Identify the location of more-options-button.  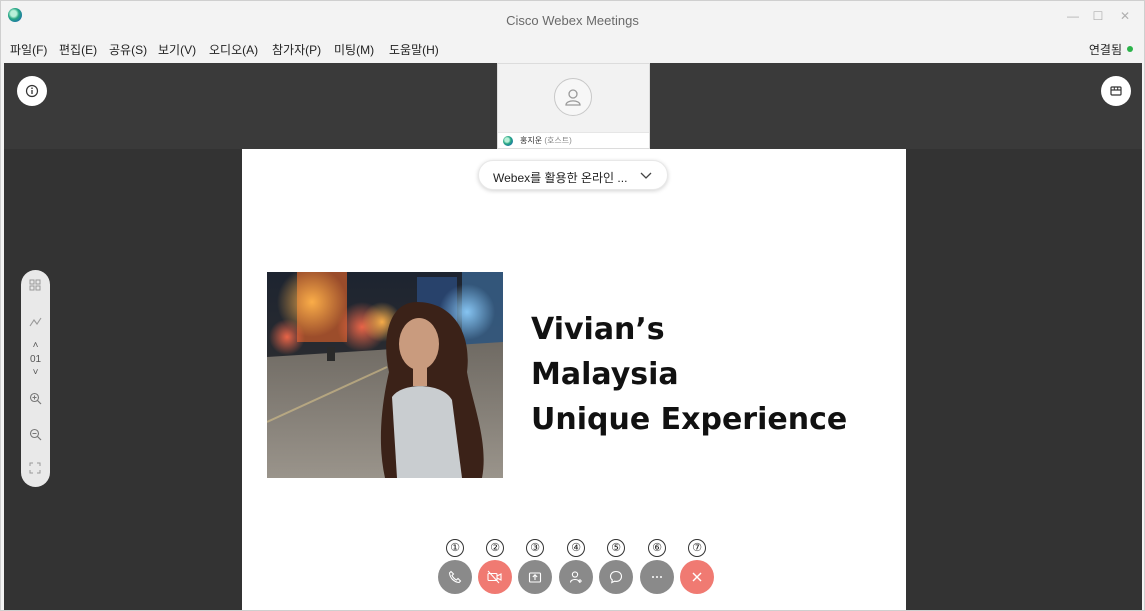
(657, 577).